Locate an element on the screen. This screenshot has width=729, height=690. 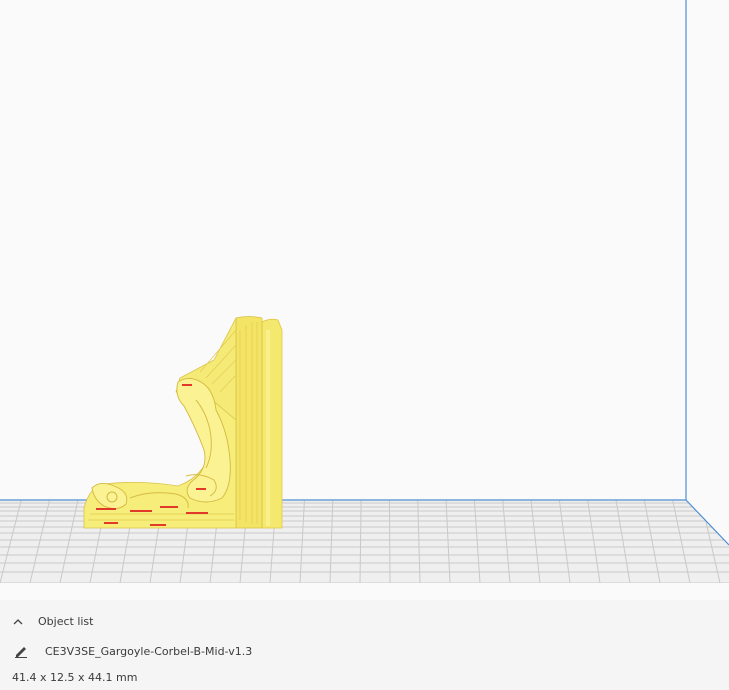
pencil-icon is located at coordinates (21, 651).